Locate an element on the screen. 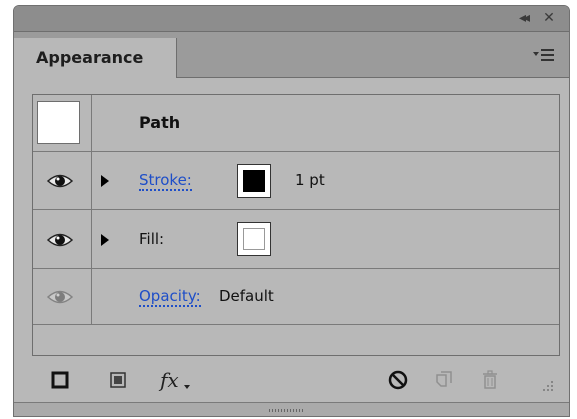  fill-swatch-color is located at coordinates (254, 239).